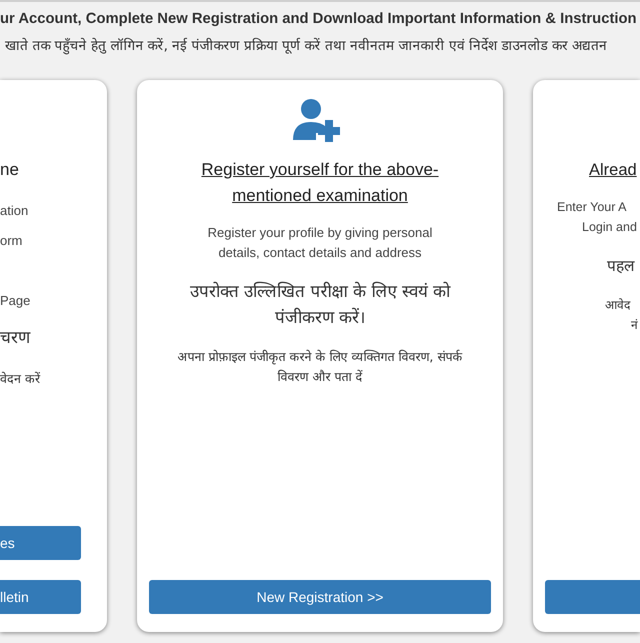 The width and height of the screenshot is (640, 643). Describe the element at coordinates (16, 338) in the screenshot. I see `hindi-heading: चरण` at that location.